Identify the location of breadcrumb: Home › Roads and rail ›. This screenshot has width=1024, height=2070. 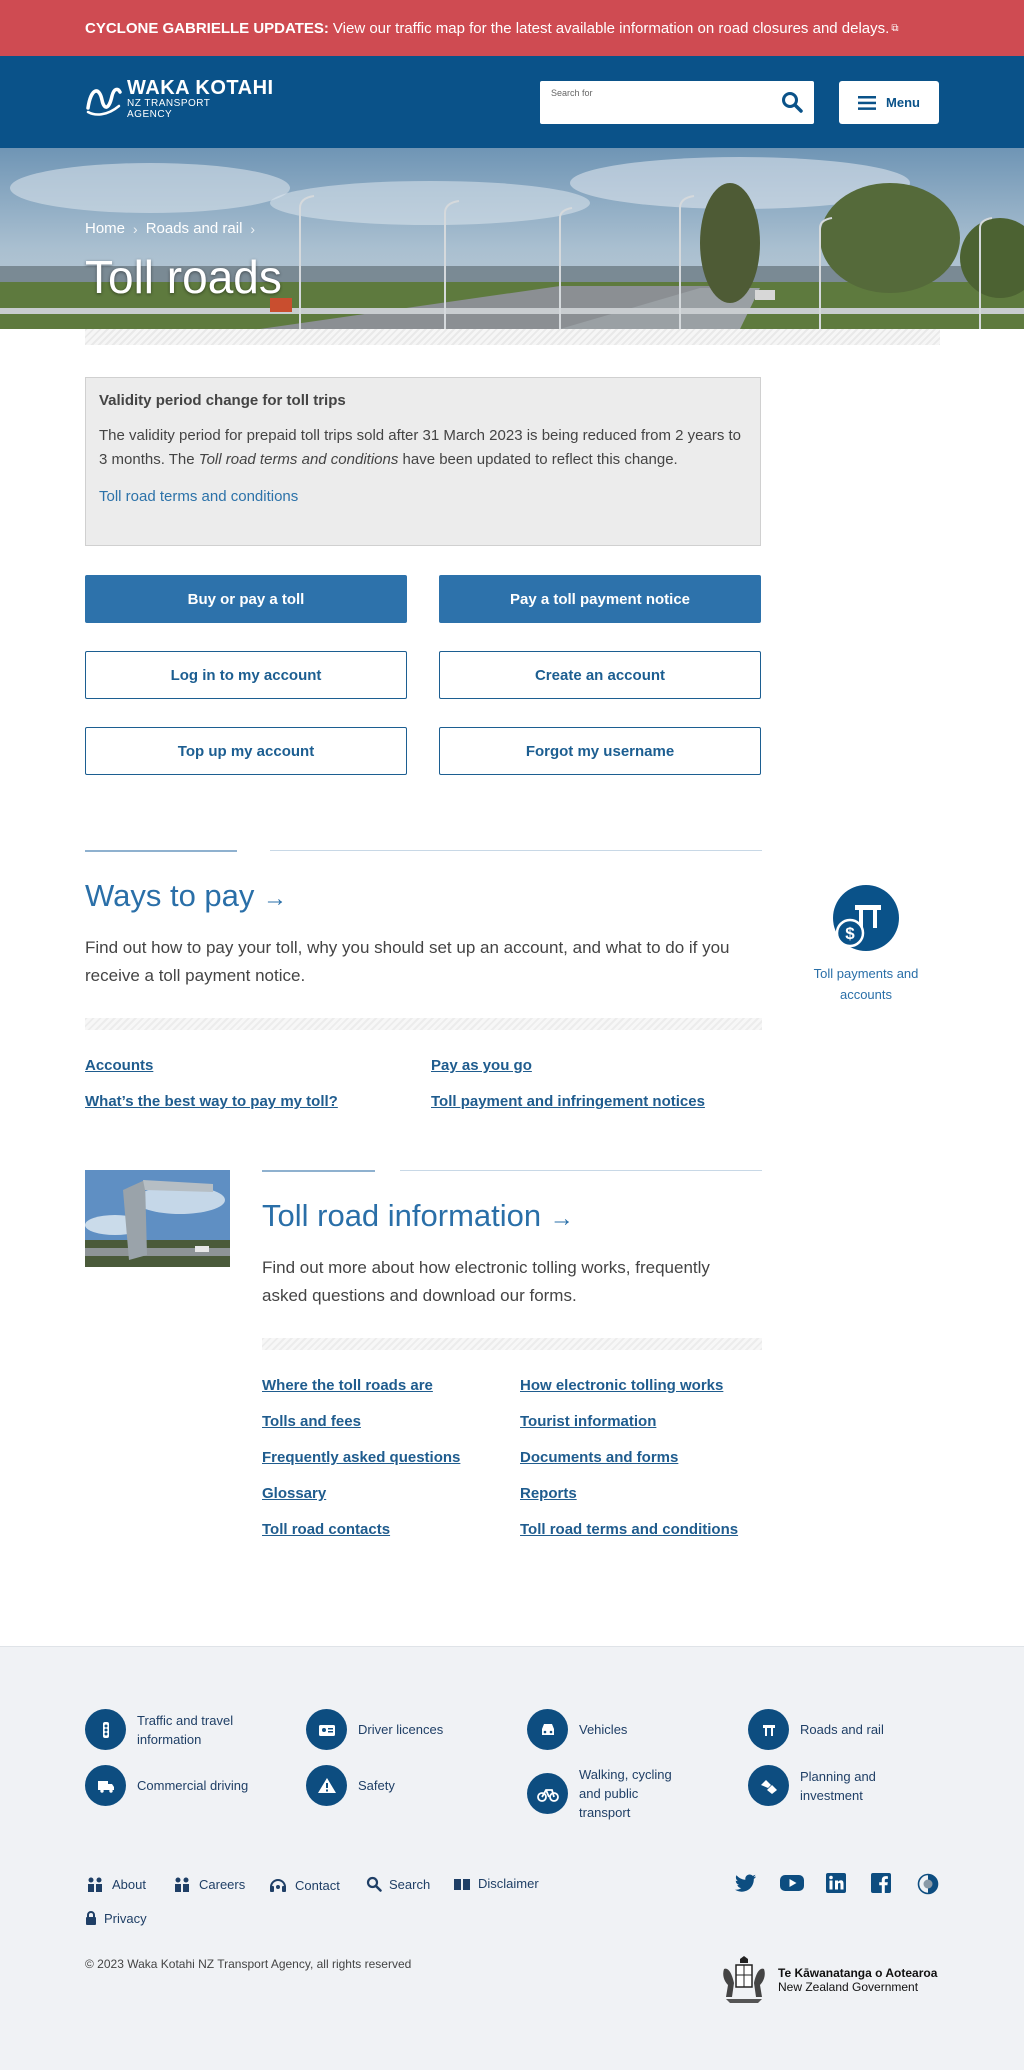
(170, 228).